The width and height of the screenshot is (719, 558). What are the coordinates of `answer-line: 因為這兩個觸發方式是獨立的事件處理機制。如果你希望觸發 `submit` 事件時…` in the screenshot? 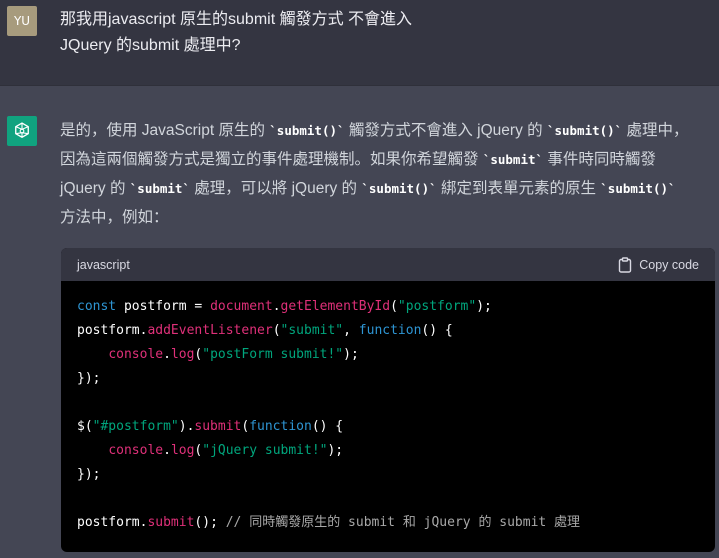 It's located at (358, 159).